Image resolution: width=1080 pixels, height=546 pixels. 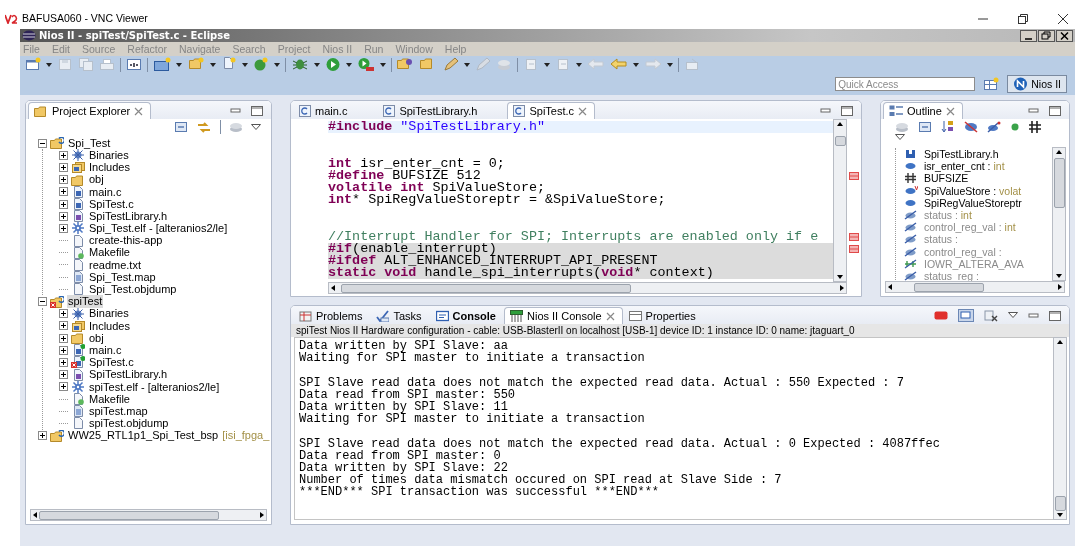 What do you see at coordinates (115, 265) in the screenshot?
I see `tree-item: readme.txt` at bounding box center [115, 265].